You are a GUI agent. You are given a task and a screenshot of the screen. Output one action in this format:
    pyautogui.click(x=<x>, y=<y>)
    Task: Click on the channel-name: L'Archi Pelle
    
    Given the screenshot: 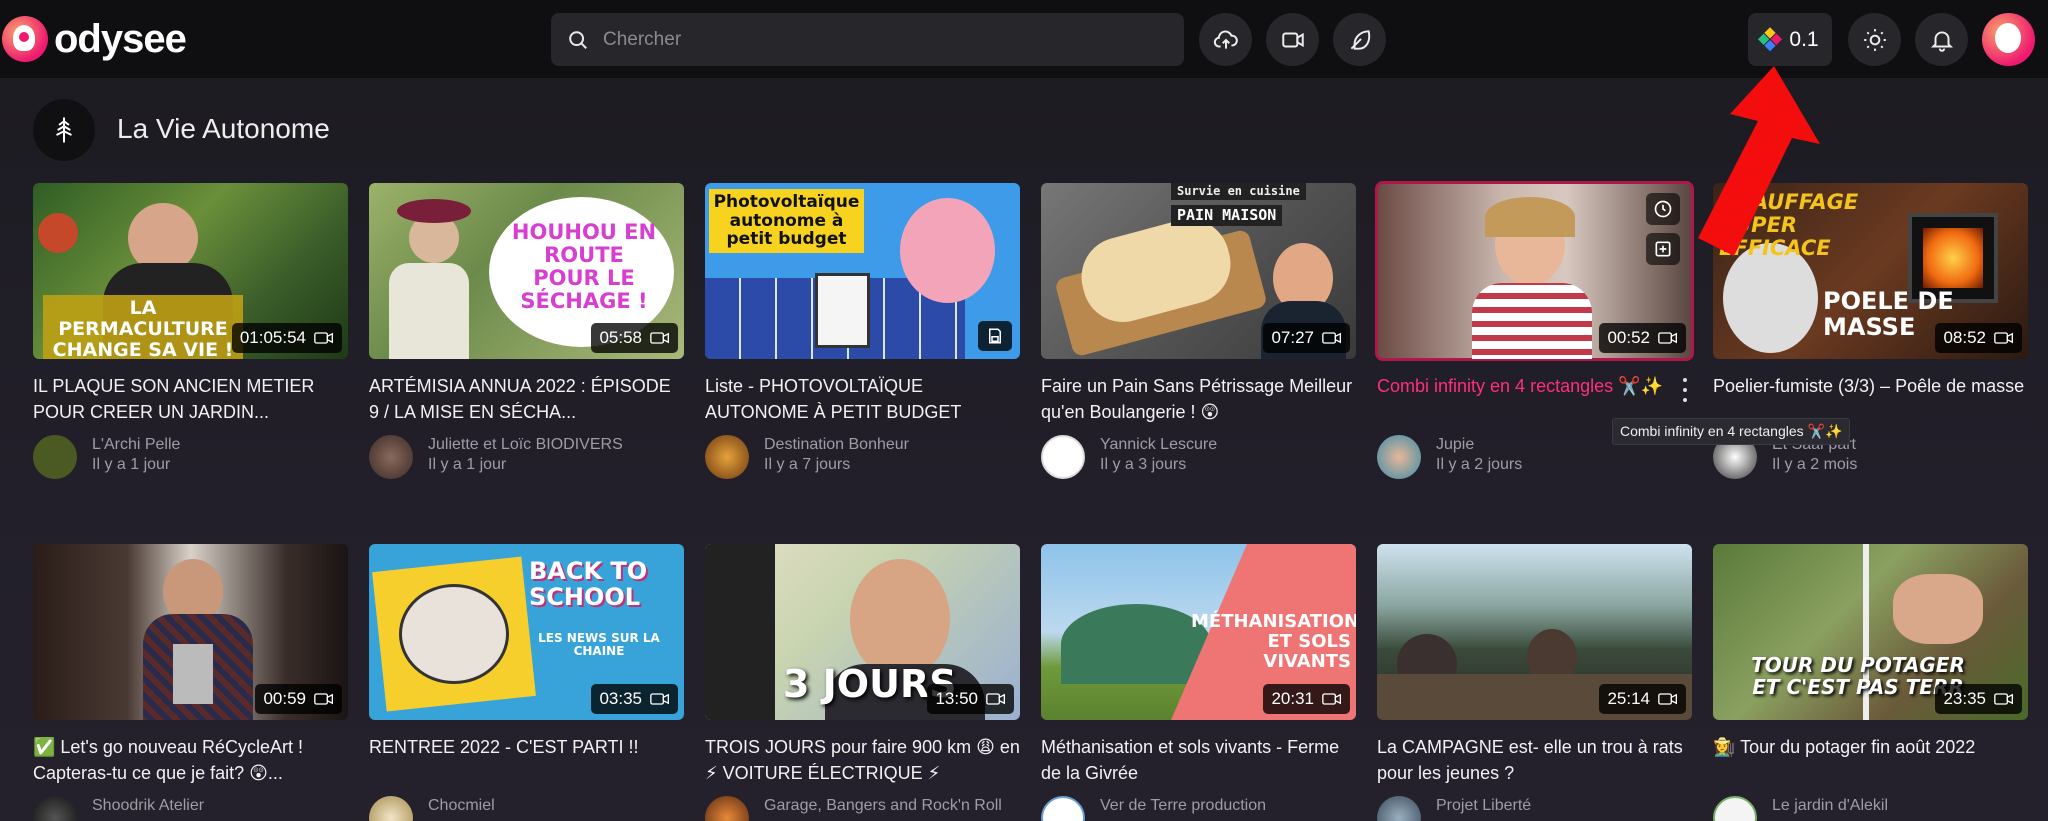 What is the action you would take?
    pyautogui.click(x=136, y=445)
    